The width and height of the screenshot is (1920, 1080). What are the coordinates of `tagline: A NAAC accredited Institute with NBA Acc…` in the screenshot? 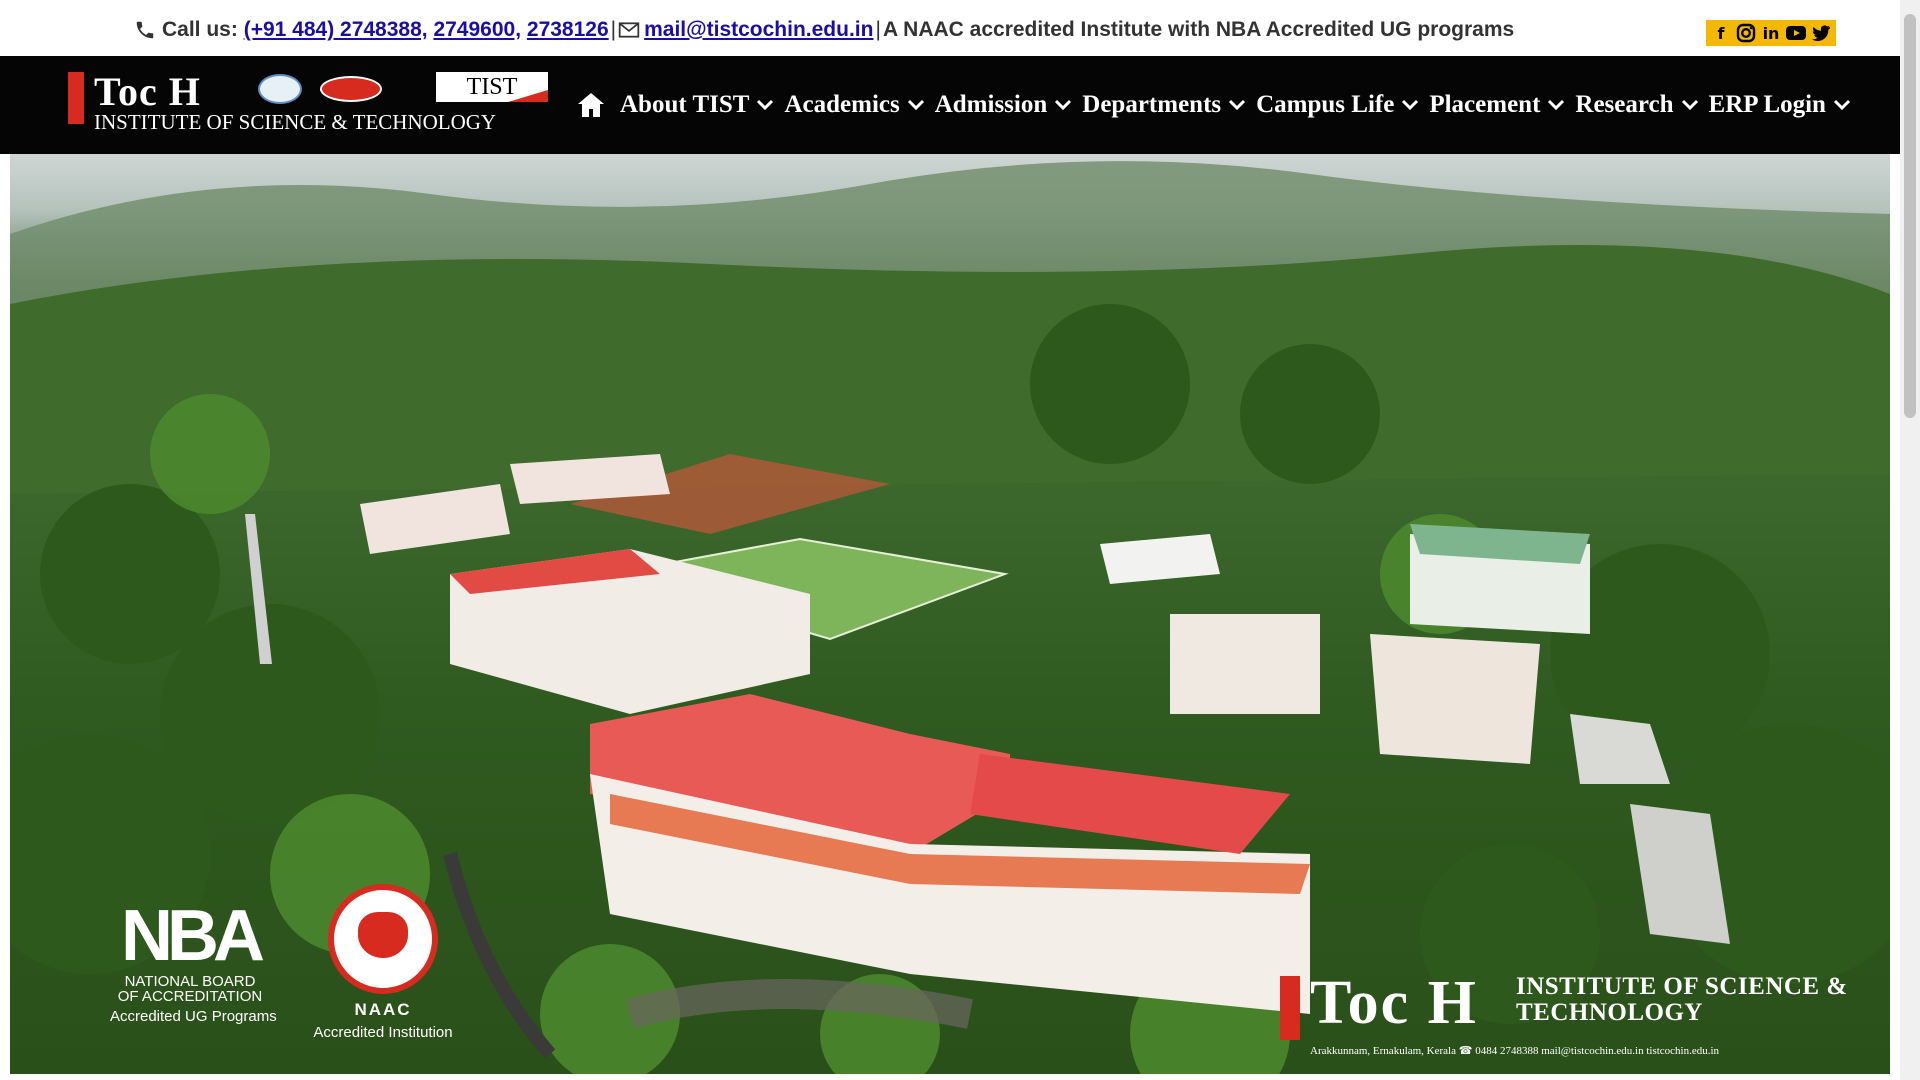 It's located at (1198, 29).